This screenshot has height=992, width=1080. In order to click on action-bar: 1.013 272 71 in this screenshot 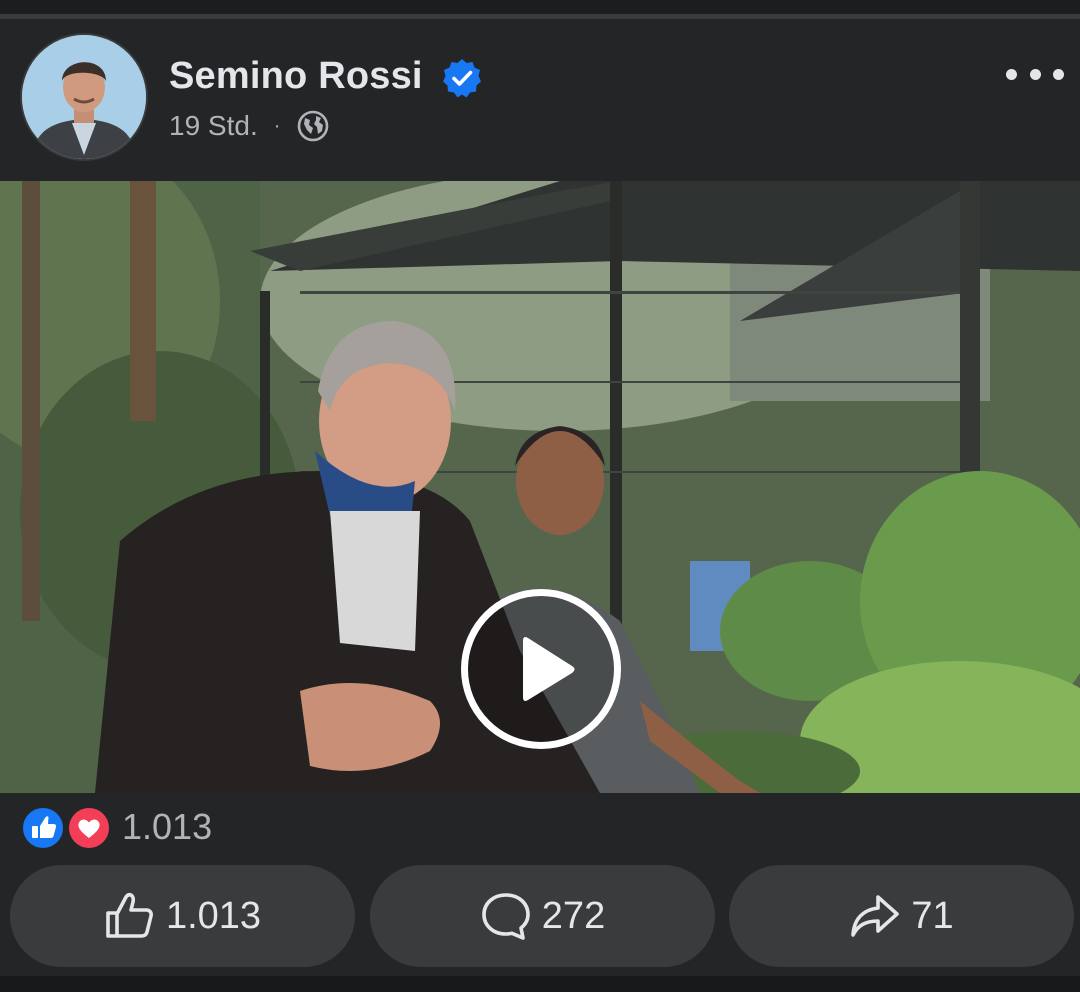, I will do `click(540, 918)`.